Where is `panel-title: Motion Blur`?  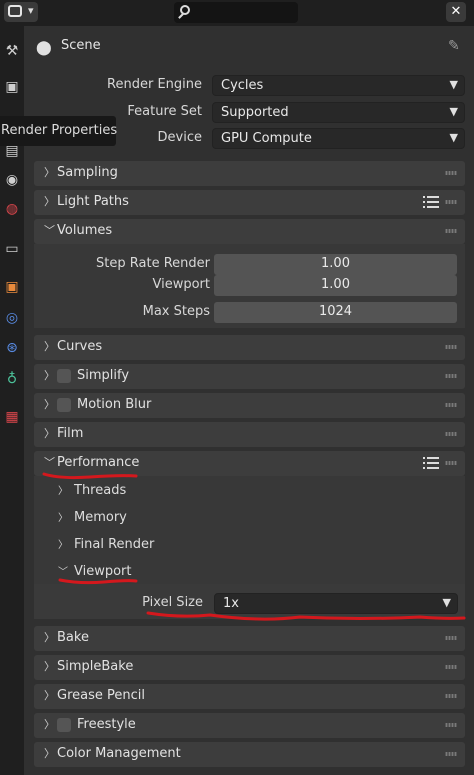
panel-title: Motion Blur is located at coordinates (114, 404).